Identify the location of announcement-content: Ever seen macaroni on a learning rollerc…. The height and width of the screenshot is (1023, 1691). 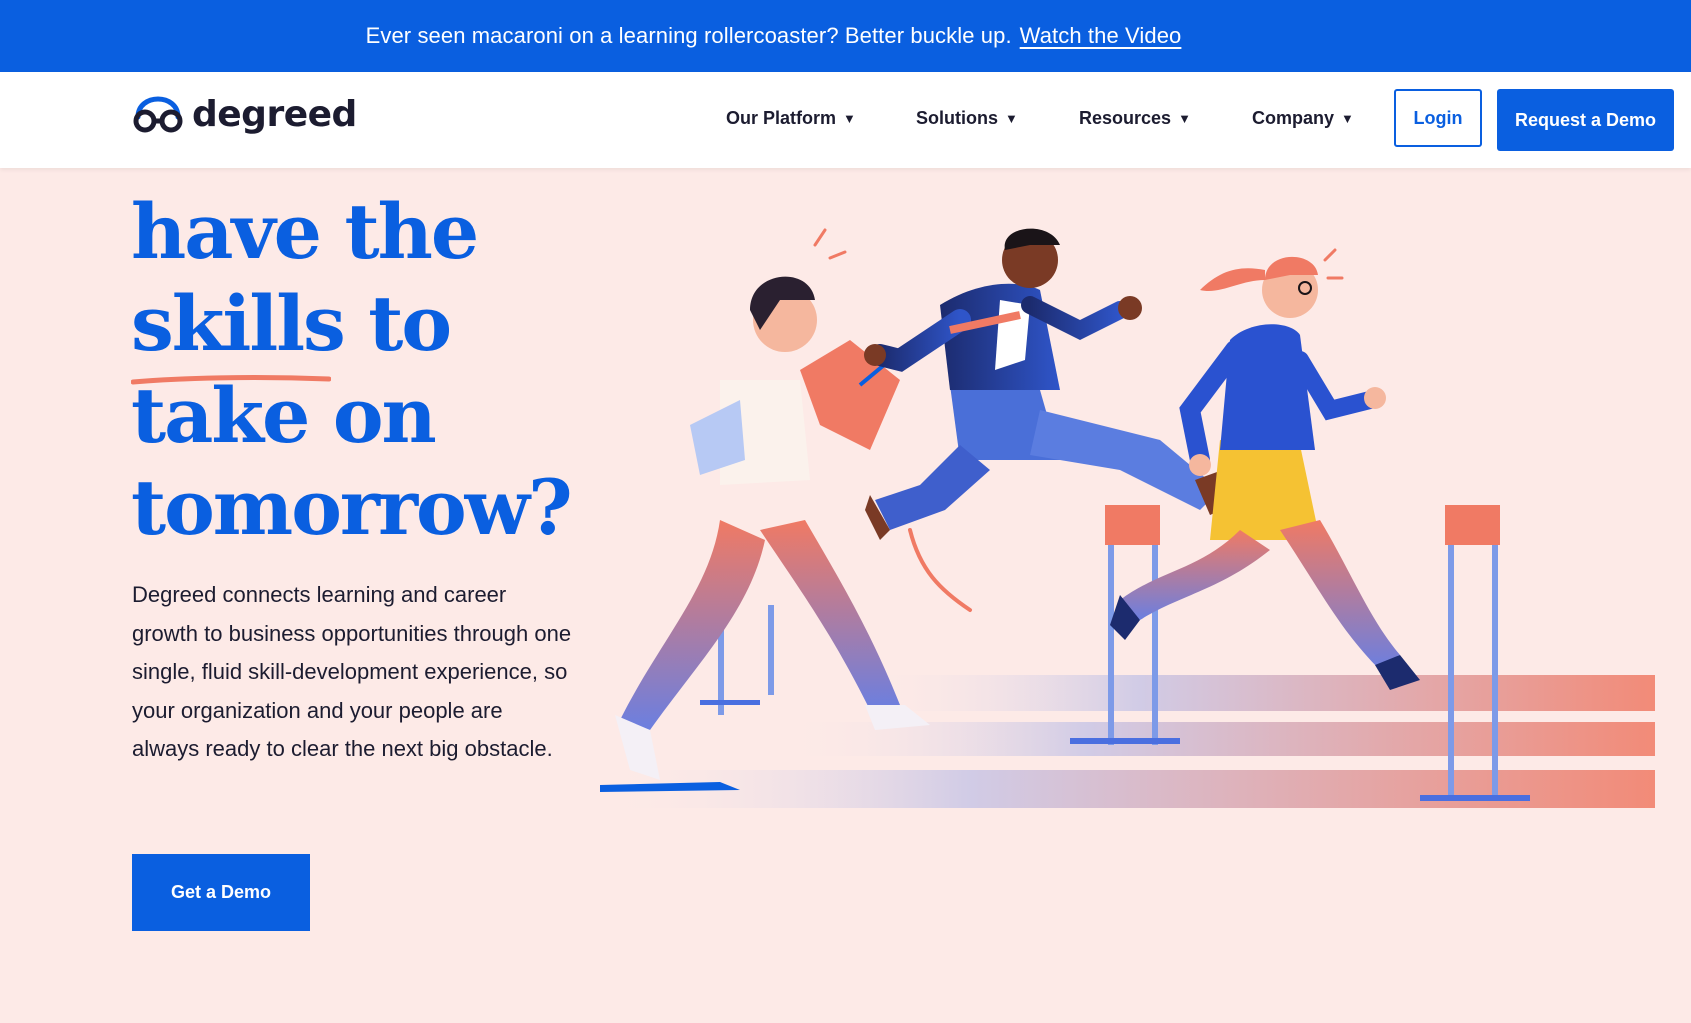
(774, 36).